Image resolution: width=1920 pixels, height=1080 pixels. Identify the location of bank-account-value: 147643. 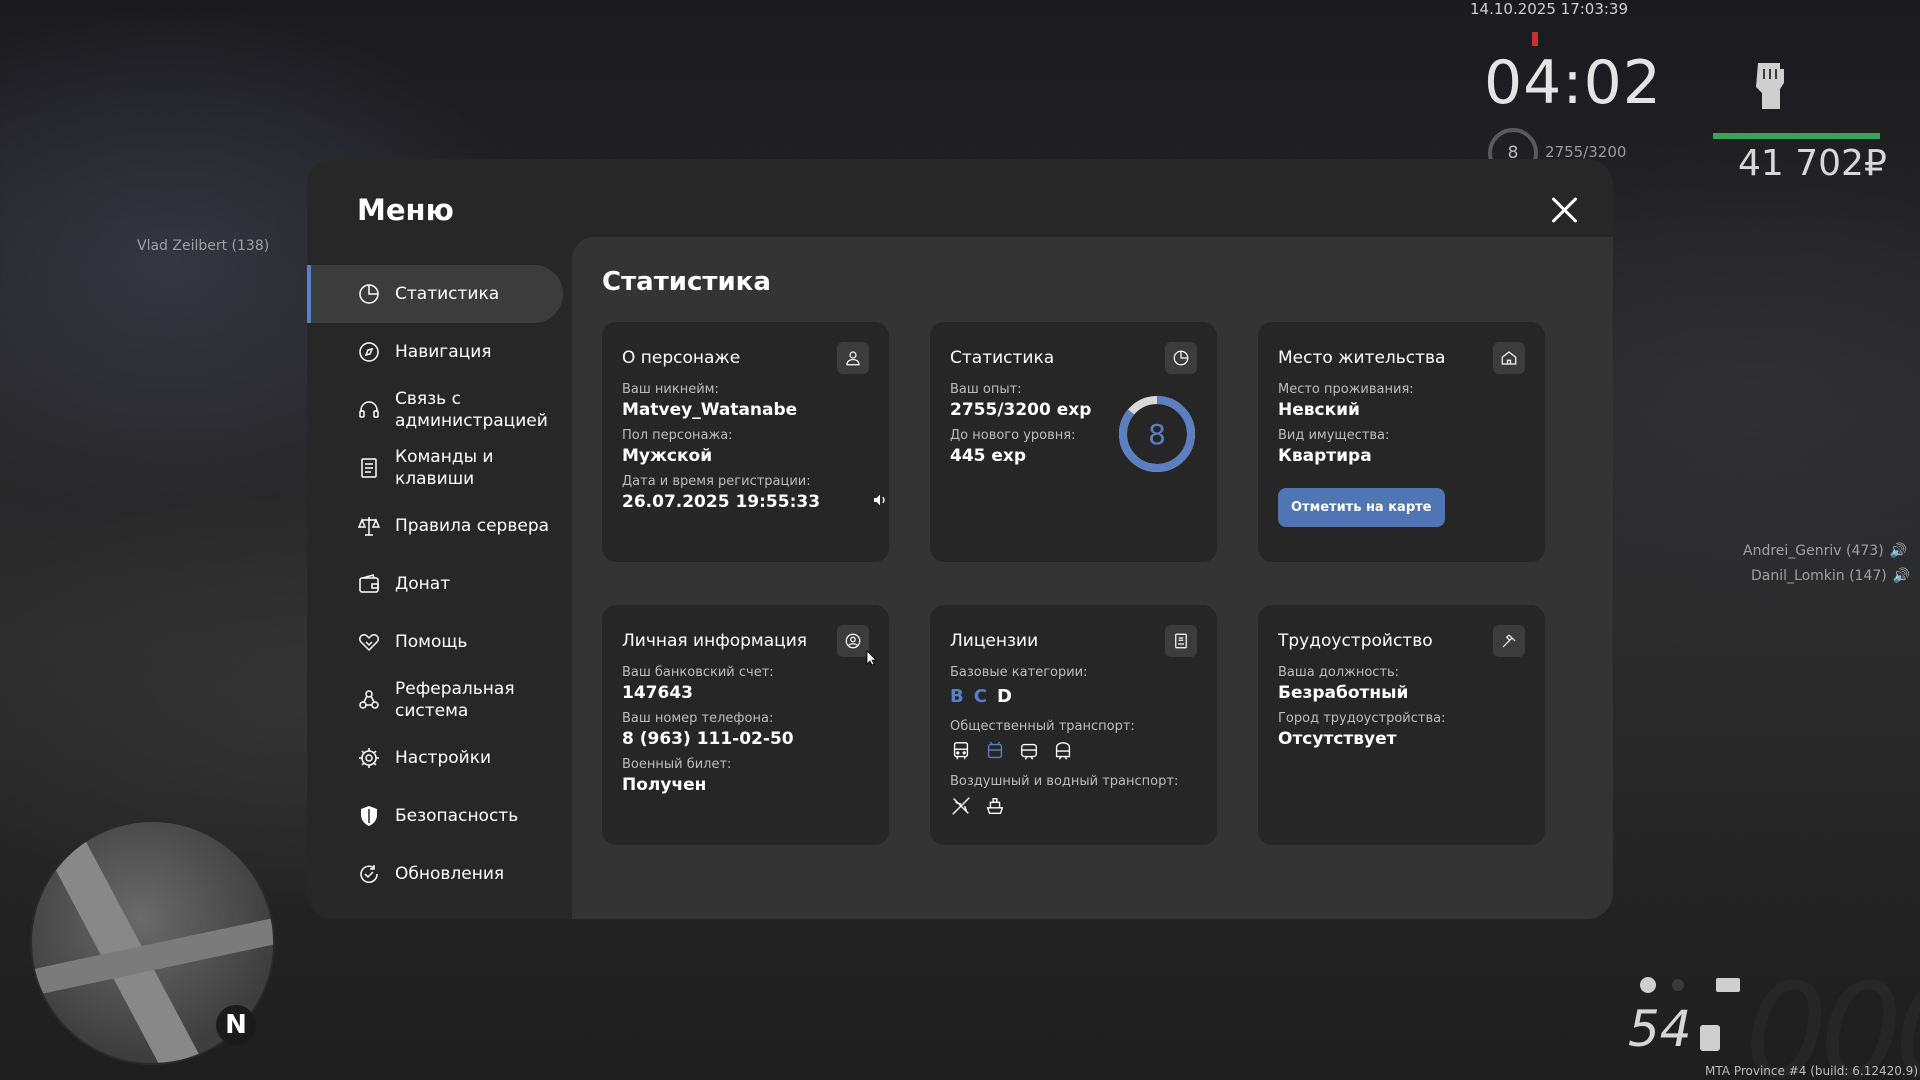
(657, 693).